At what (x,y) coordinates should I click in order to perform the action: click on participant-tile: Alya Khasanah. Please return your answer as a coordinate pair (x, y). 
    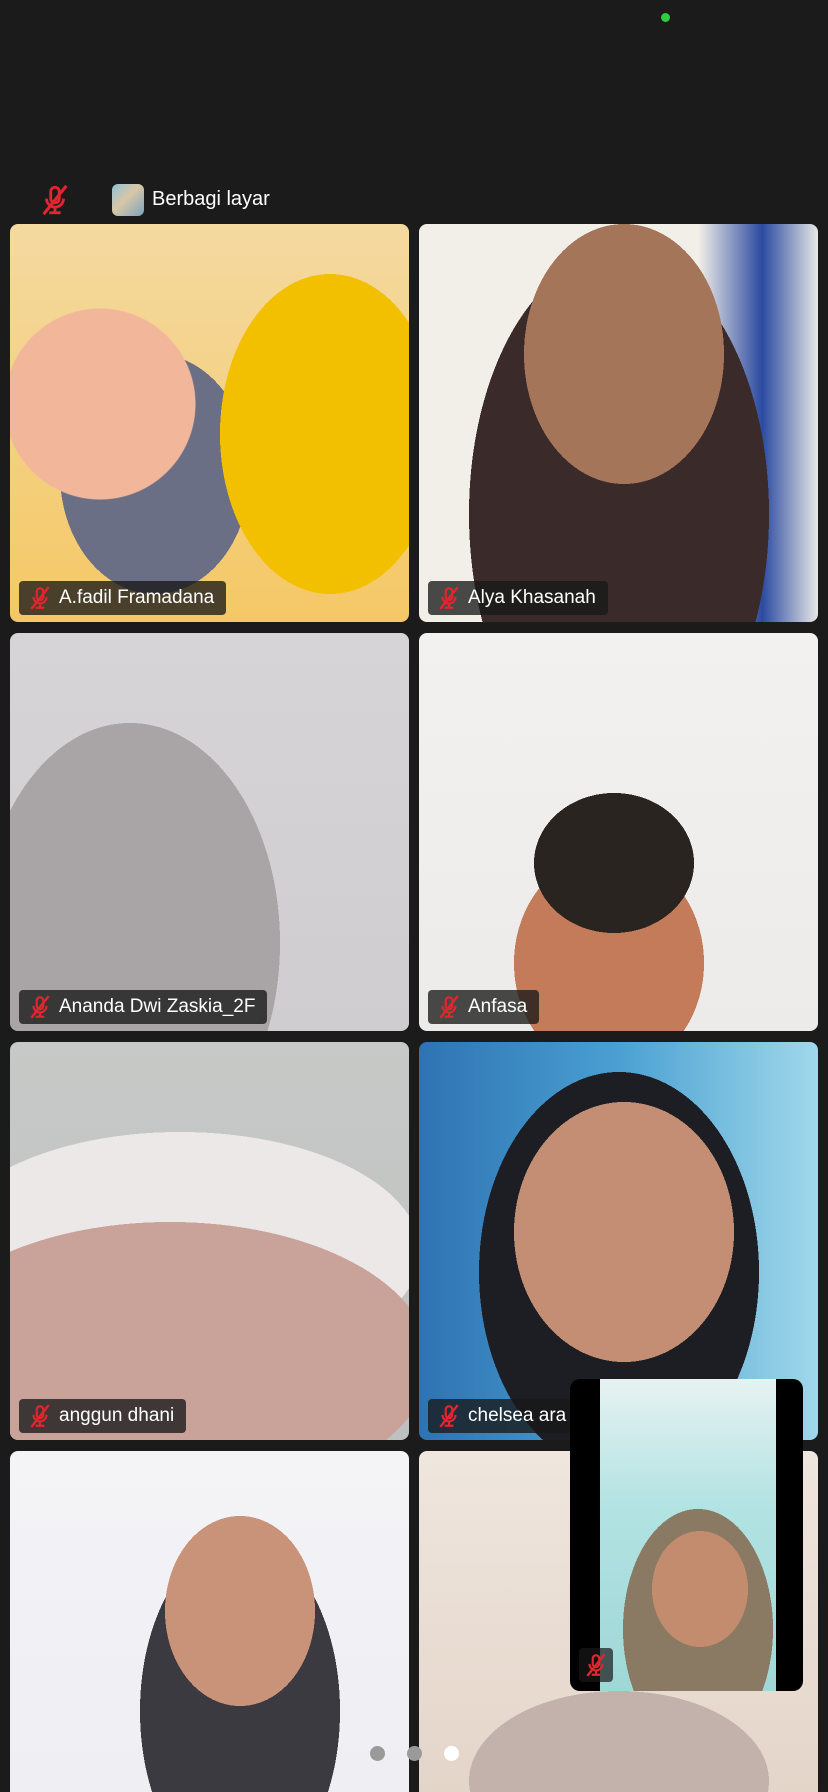
    Looking at the image, I should click on (618, 423).